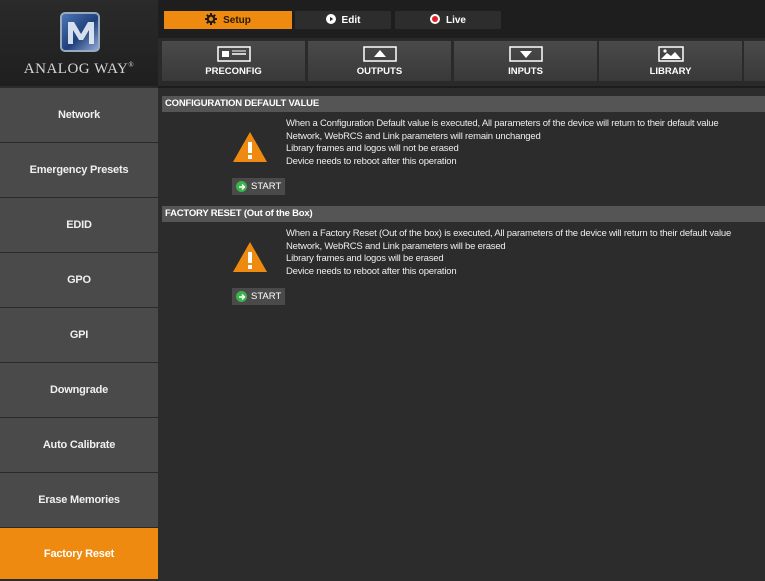 The height and width of the screenshot is (581, 765). Describe the element at coordinates (525, 55) in the screenshot. I see `inputs-icon` at that location.